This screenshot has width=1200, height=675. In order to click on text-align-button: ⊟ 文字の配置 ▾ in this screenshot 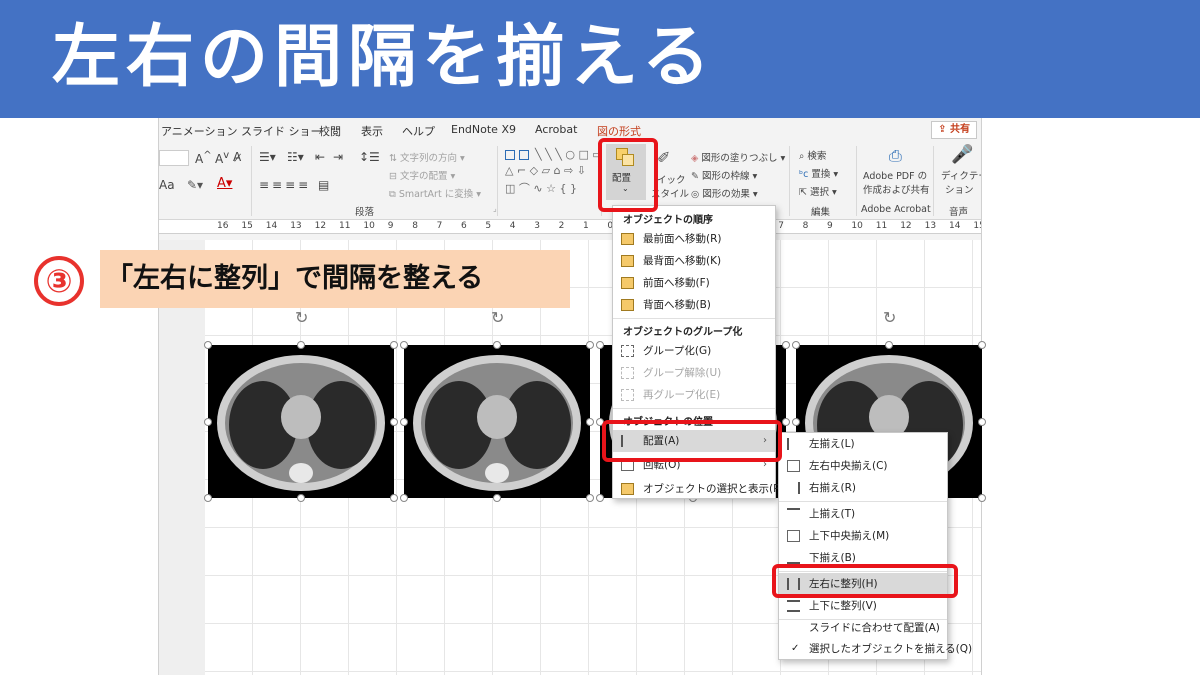, I will do `click(422, 175)`.